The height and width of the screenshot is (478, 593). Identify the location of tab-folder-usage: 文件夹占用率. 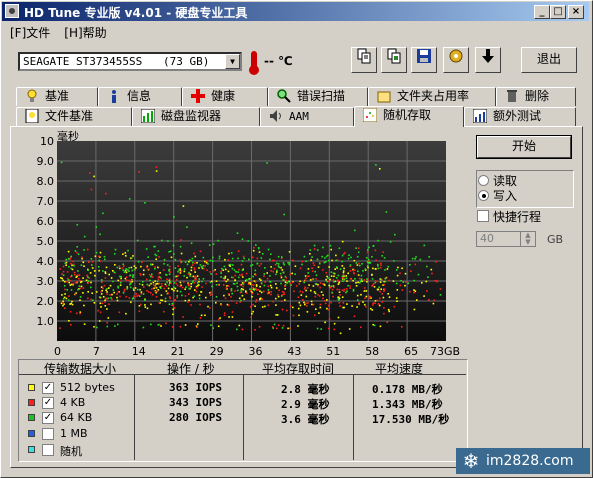
(432, 96).